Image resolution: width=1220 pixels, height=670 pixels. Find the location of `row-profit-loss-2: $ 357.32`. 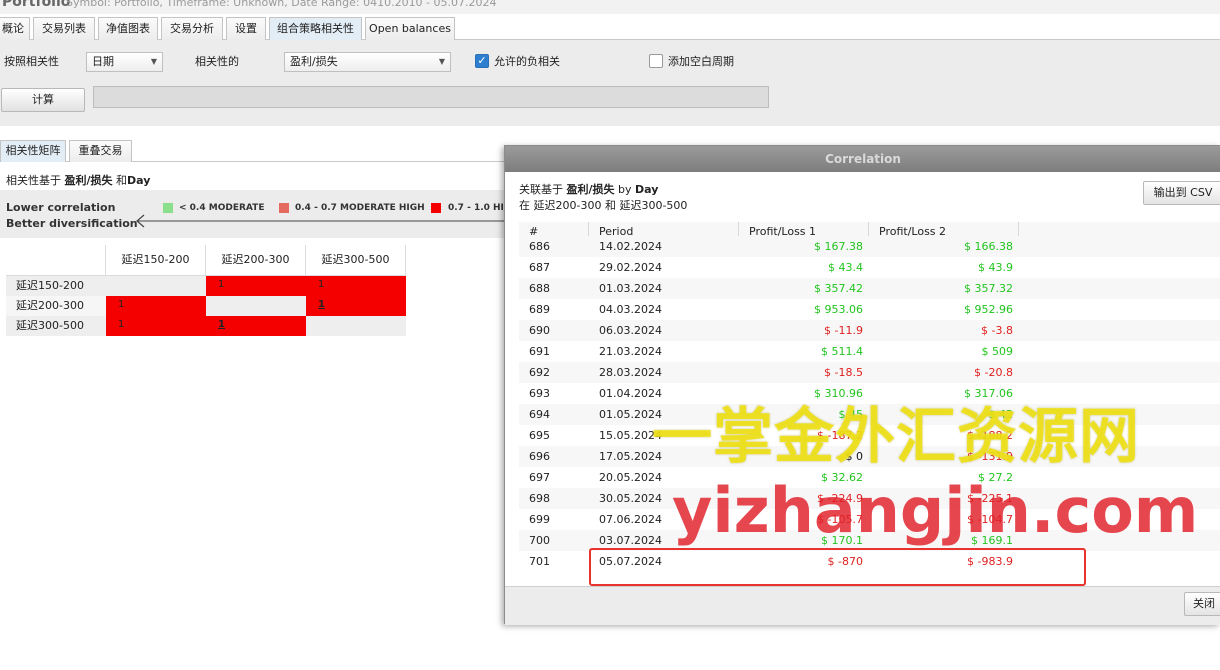

row-profit-loss-2: $ 357.32 is located at coordinates (988, 288).